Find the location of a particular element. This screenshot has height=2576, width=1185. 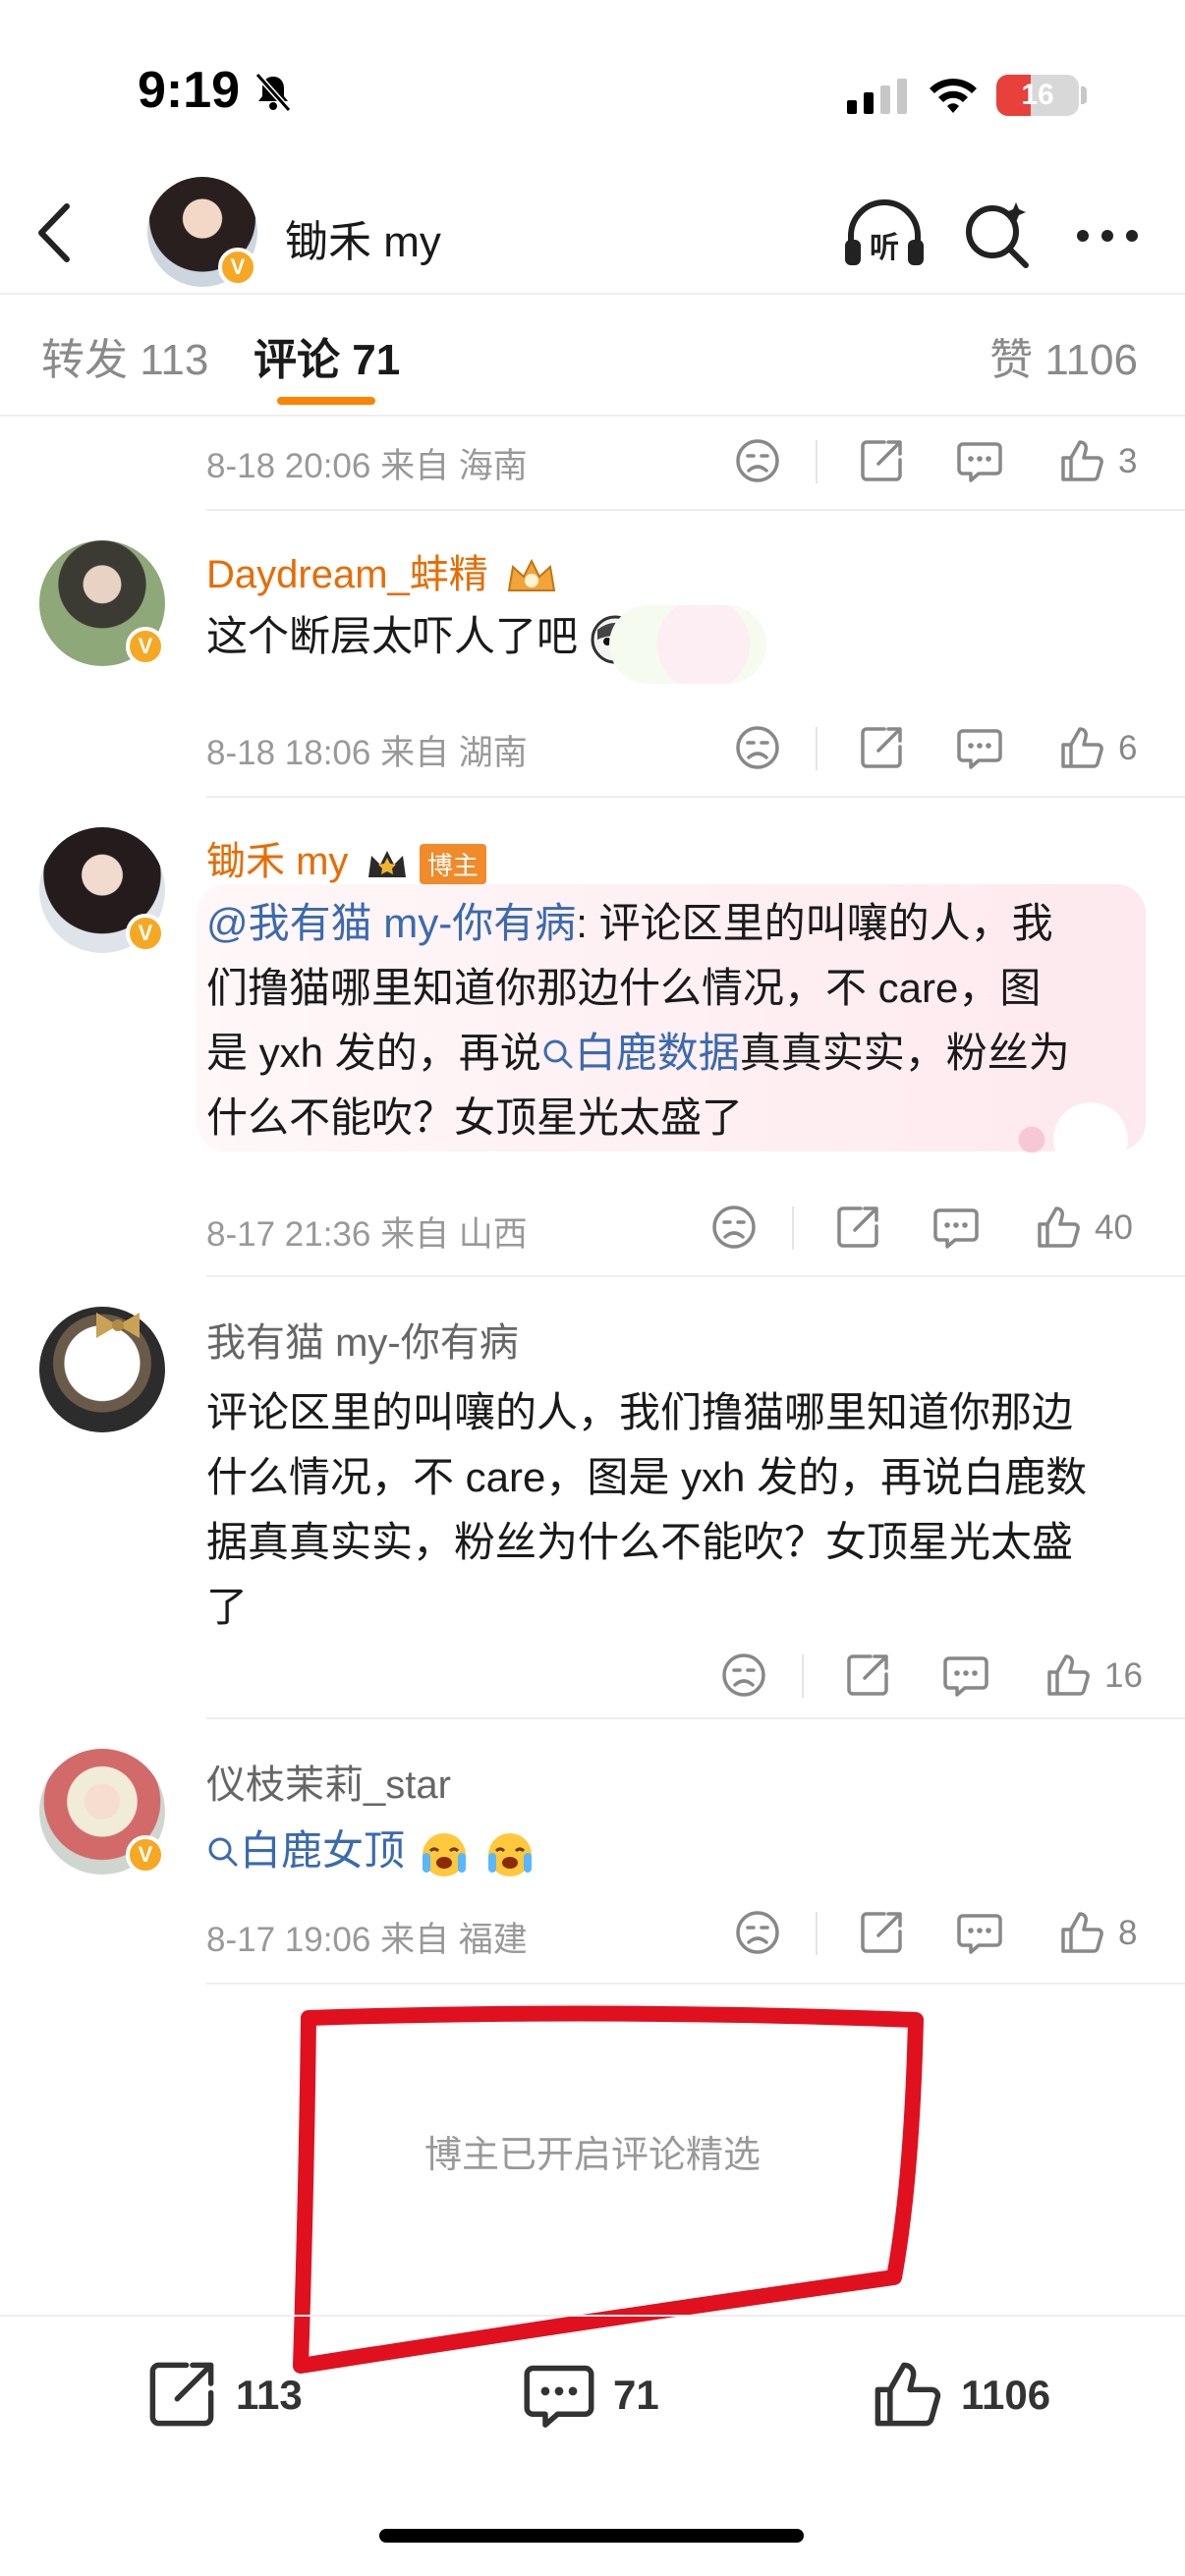

comment-actions: 16 is located at coordinates (939, 1680).